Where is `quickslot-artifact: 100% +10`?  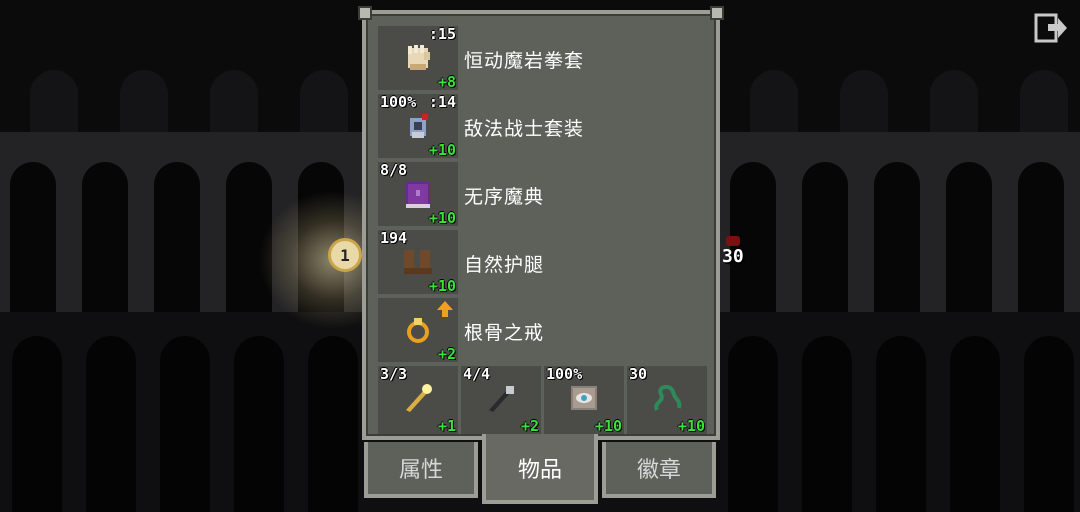
quickslot-artifact: 100% +10 is located at coordinates (584, 400).